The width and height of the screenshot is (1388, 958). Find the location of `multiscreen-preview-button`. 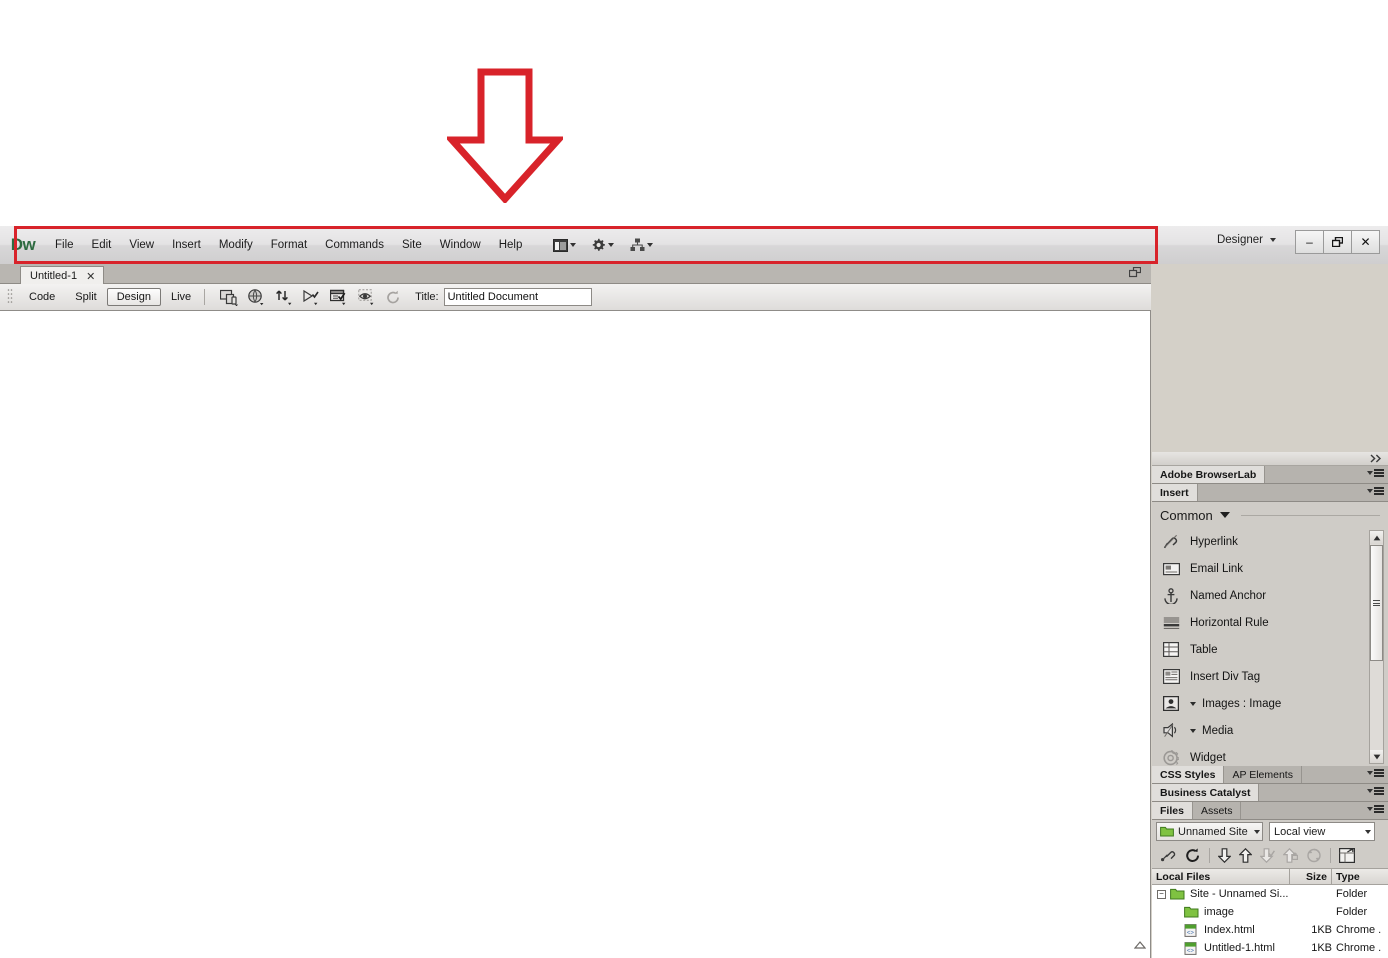

multiscreen-preview-button is located at coordinates (229, 297).